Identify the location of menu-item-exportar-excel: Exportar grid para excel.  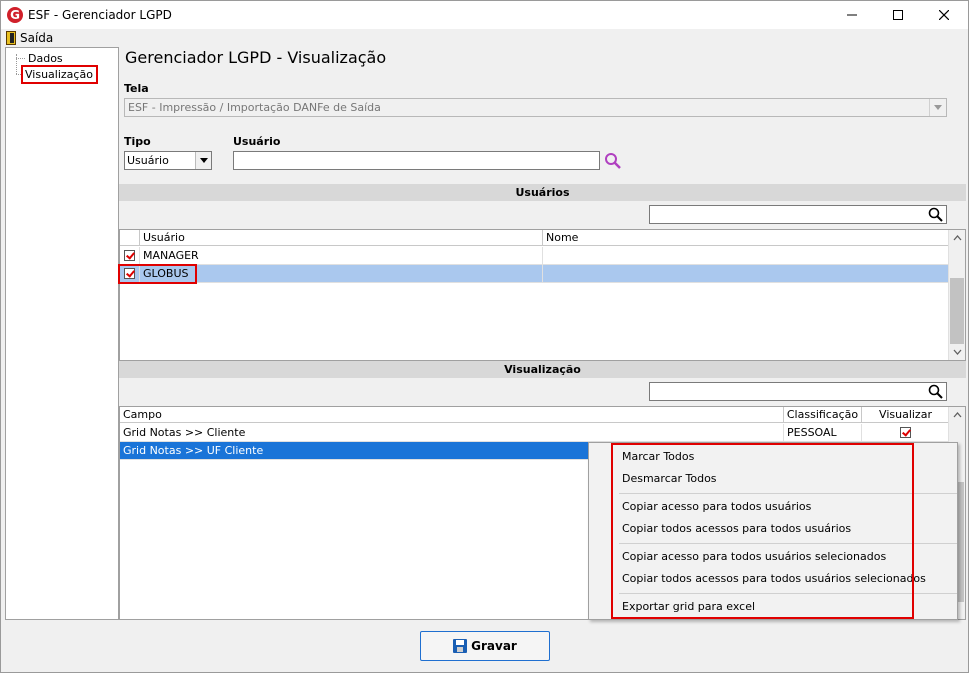
(688, 607).